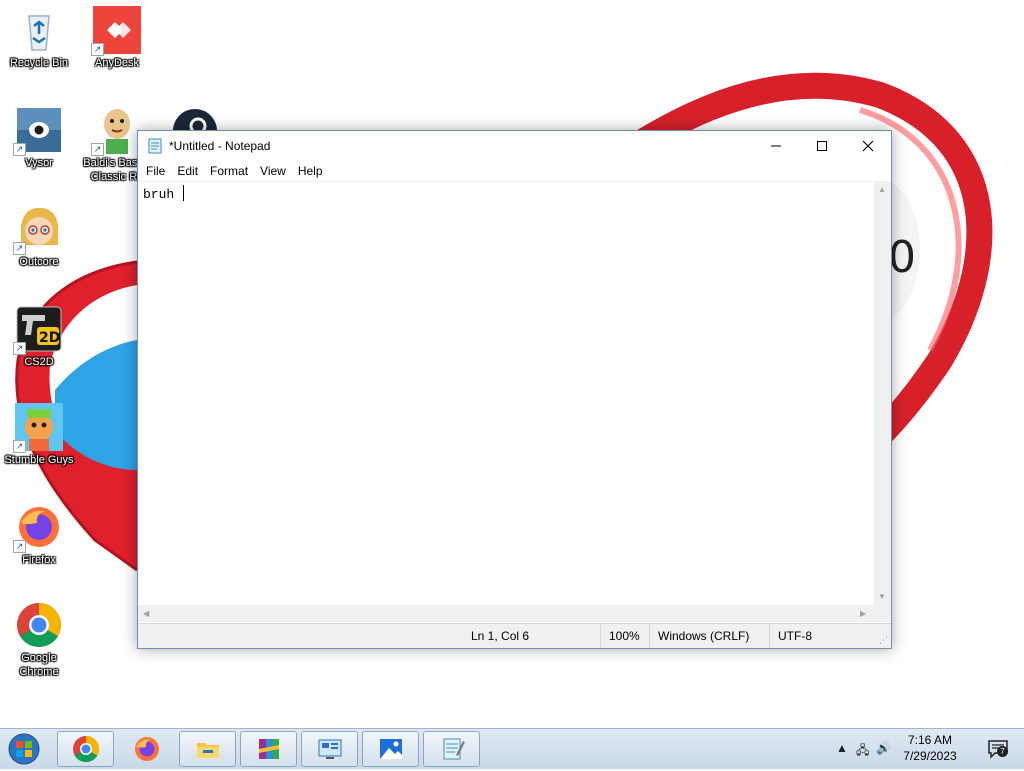 The width and height of the screenshot is (1024, 771). What do you see at coordinates (155, 146) in the screenshot?
I see `notepad-app-icon` at bounding box center [155, 146].